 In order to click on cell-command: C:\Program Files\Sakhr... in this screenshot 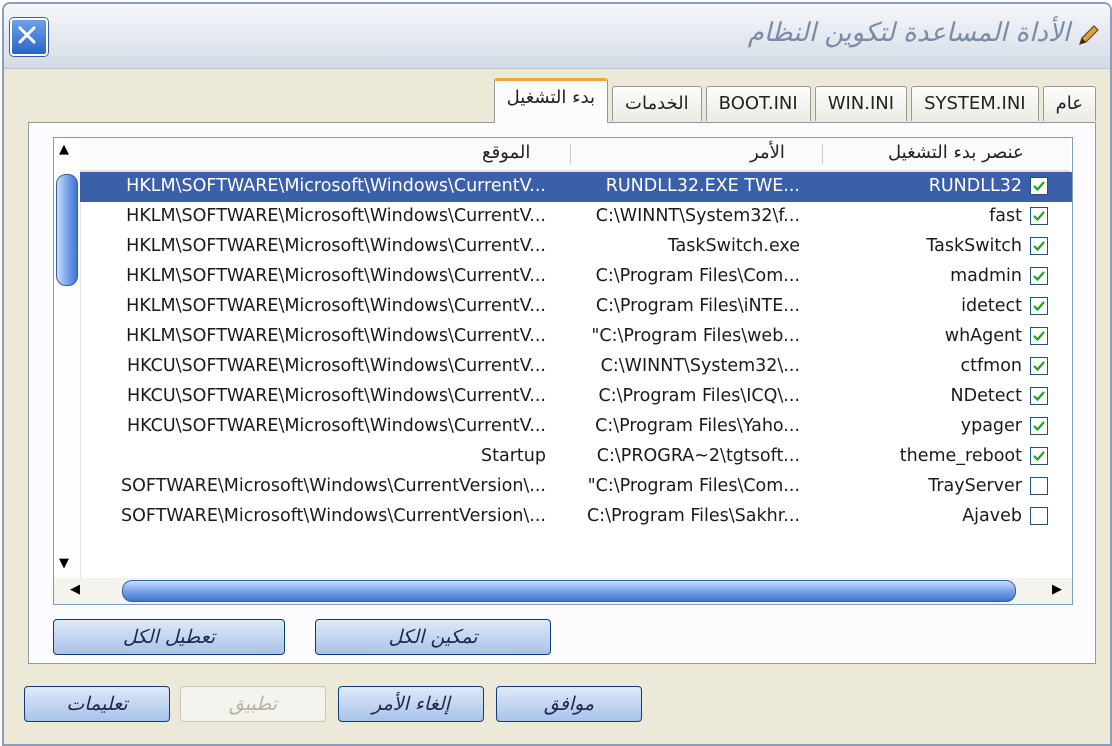, I will do `click(693, 516)`.